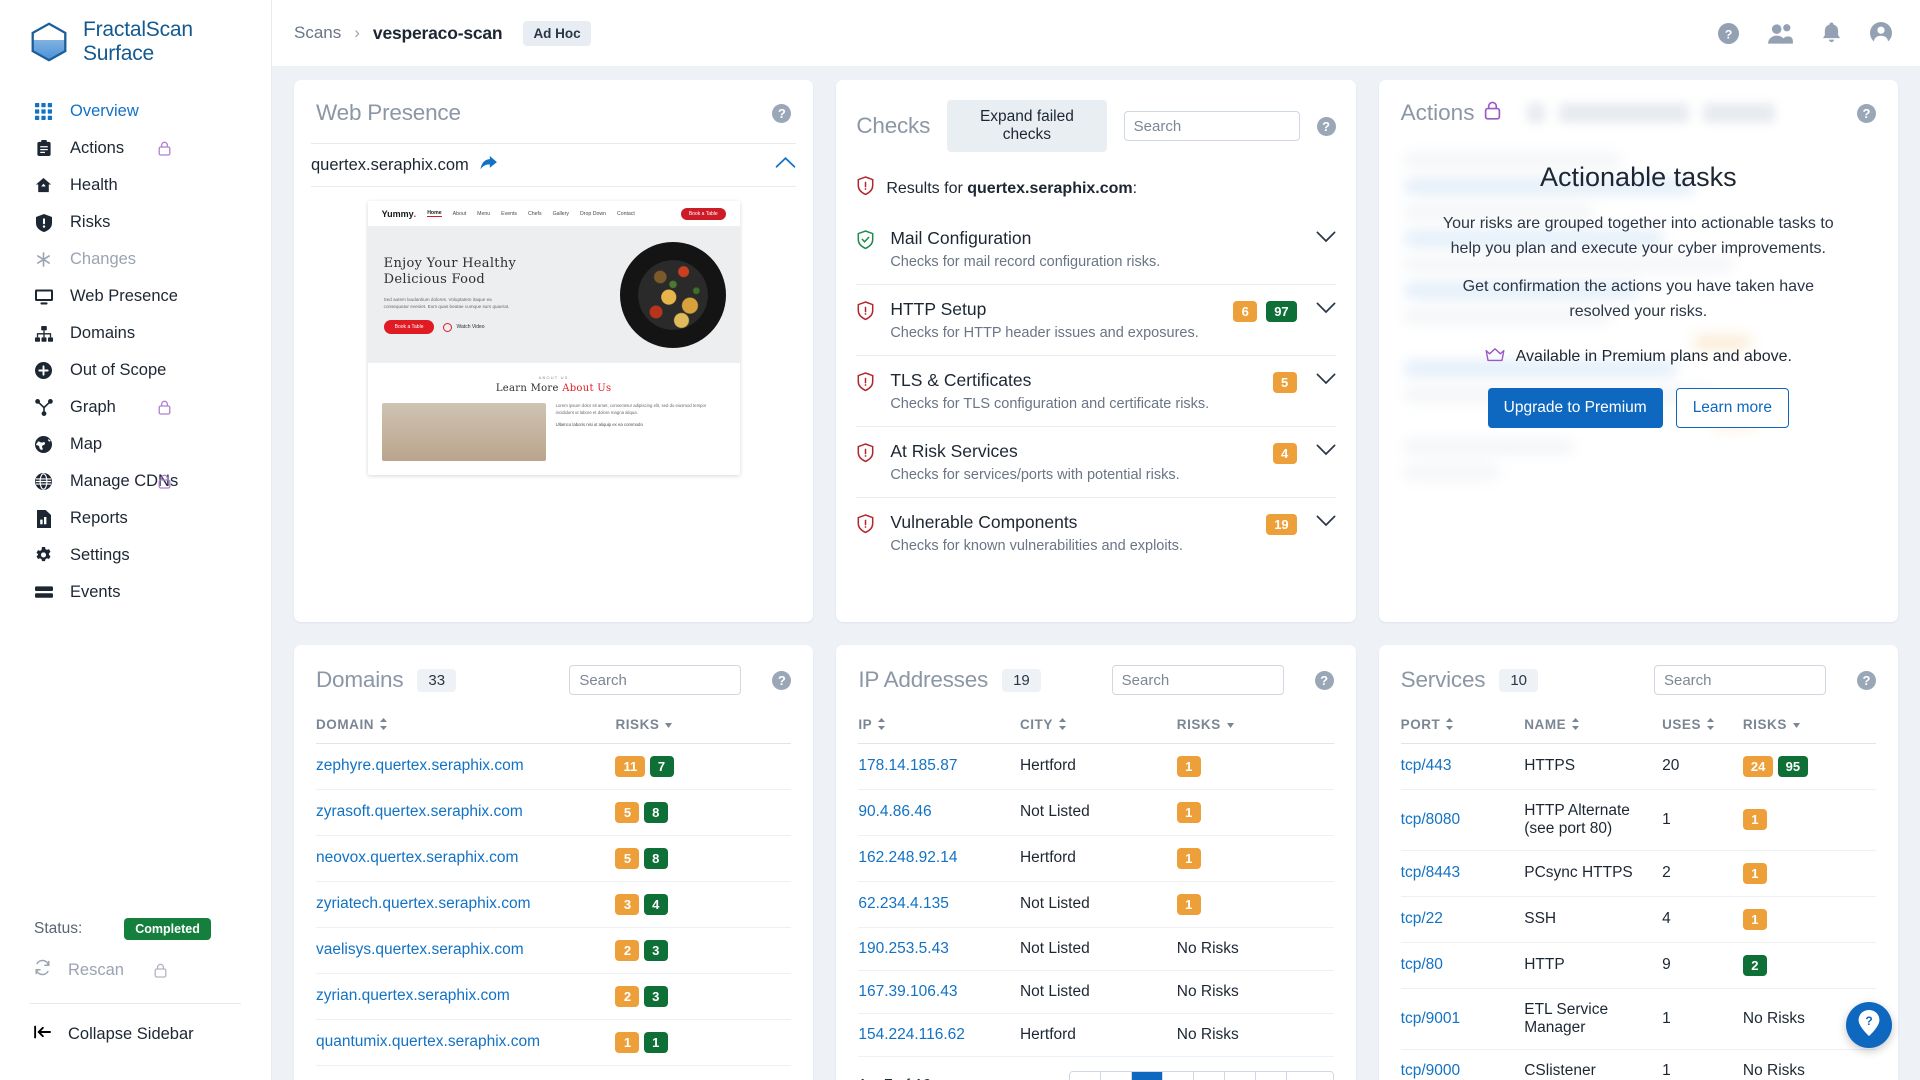  Describe the element at coordinates (466, 858) in the screenshot. I see `domain-link: neovox.quertex.seraphix.com` at that location.